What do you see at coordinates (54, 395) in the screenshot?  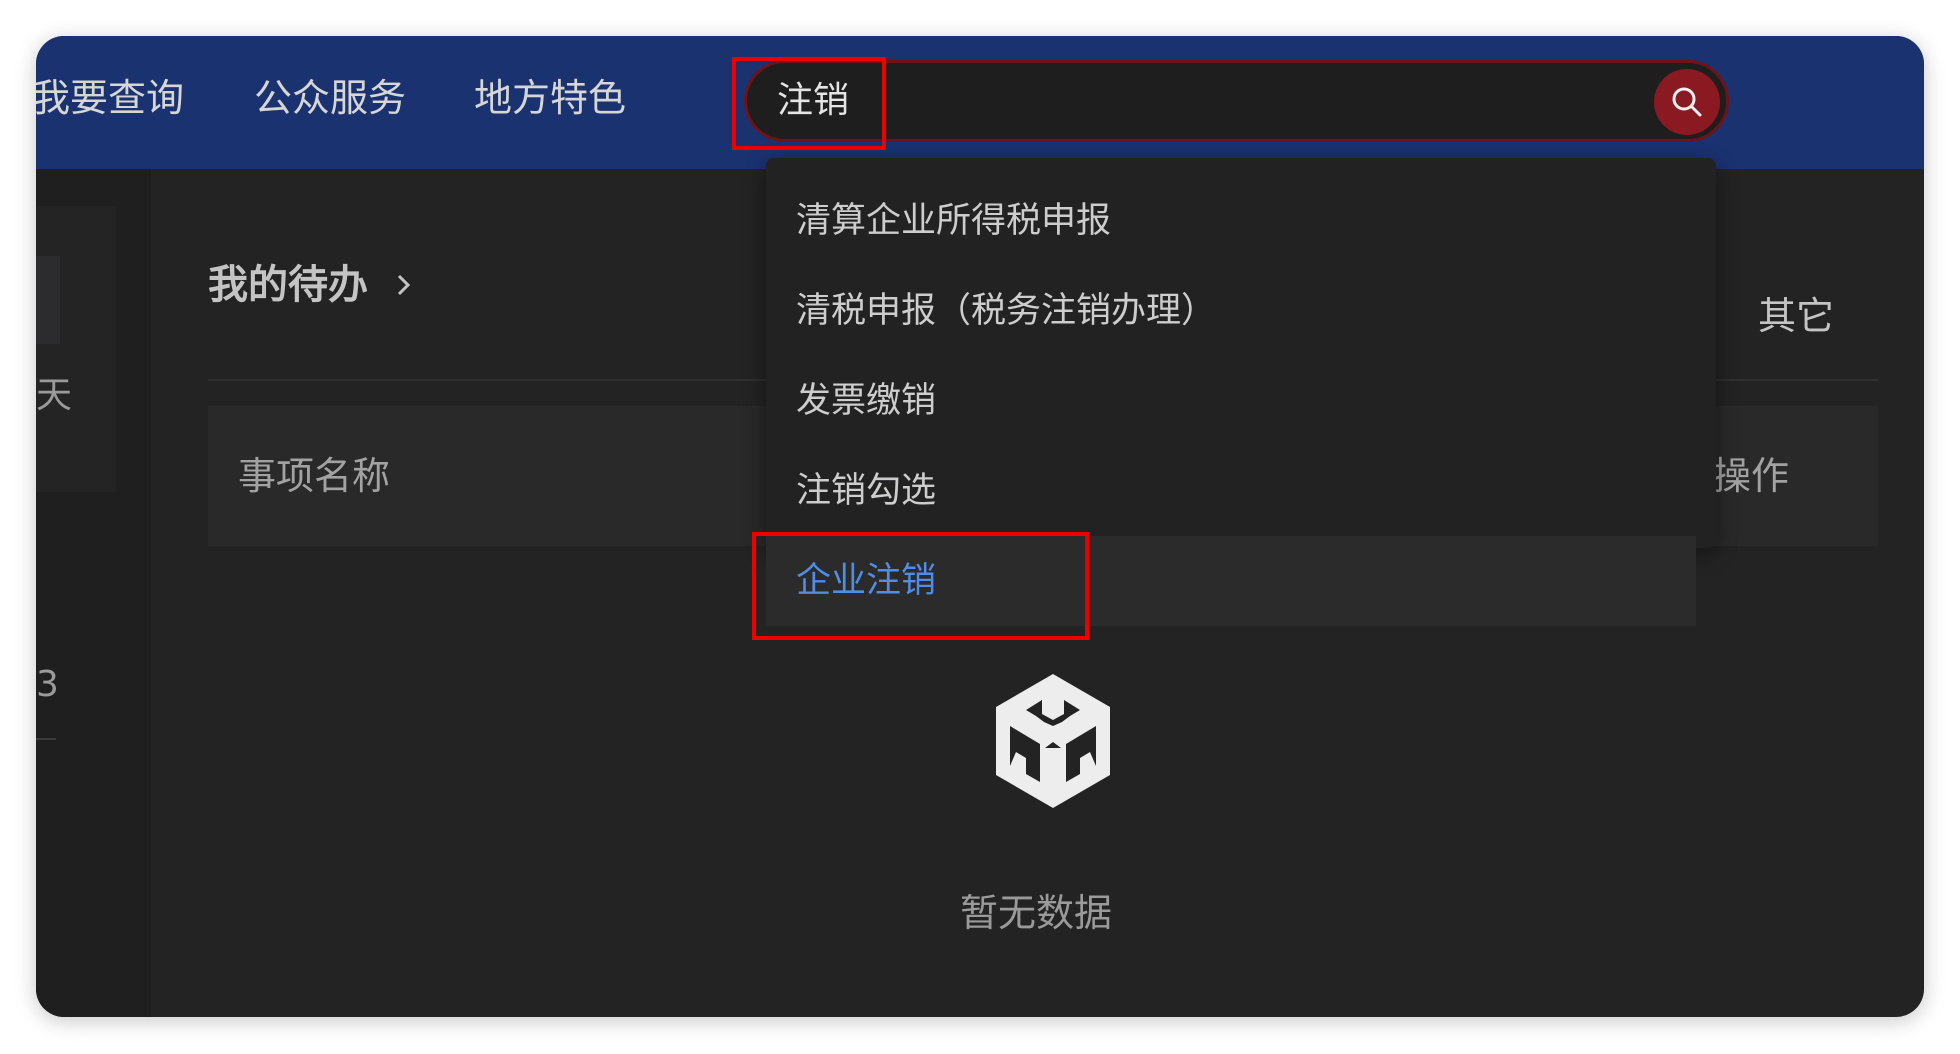 I see `left-label-day: 天` at bounding box center [54, 395].